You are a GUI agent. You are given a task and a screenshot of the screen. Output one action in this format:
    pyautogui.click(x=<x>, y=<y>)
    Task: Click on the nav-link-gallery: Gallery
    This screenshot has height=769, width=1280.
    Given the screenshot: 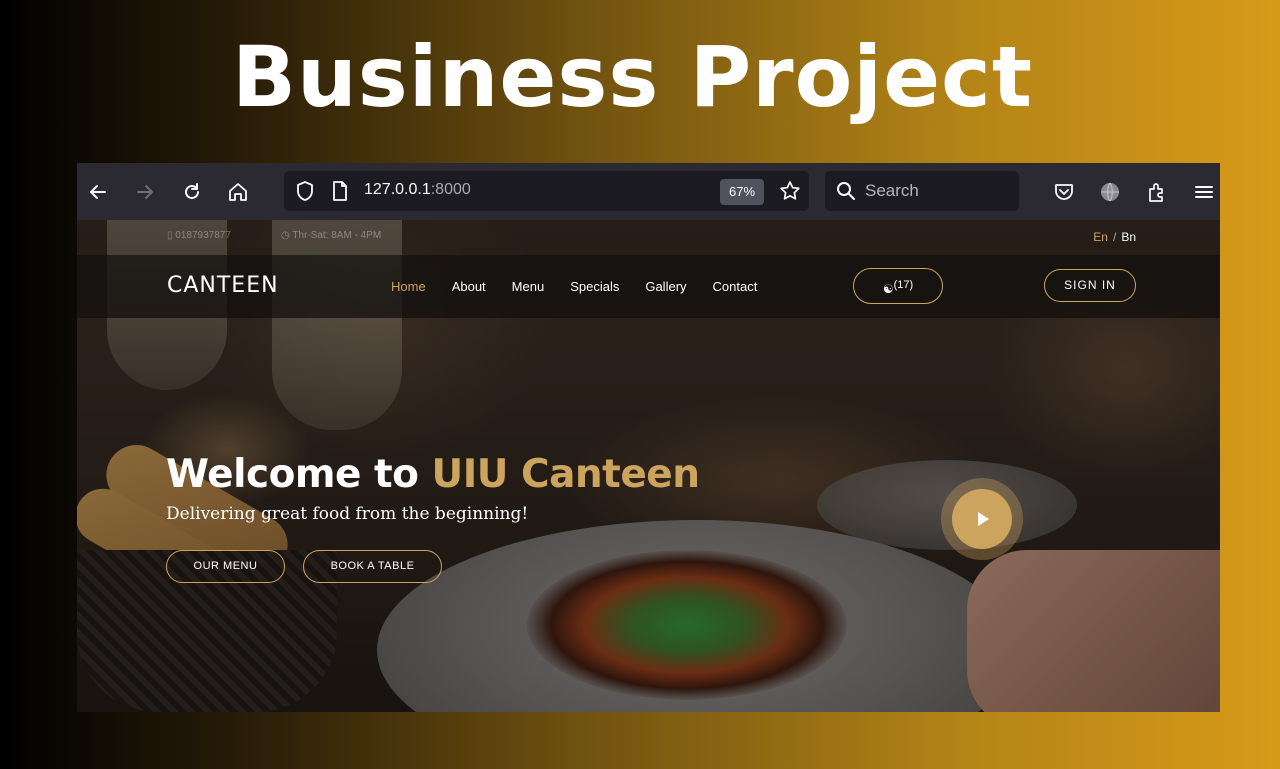 What is the action you would take?
    pyautogui.click(x=665, y=286)
    